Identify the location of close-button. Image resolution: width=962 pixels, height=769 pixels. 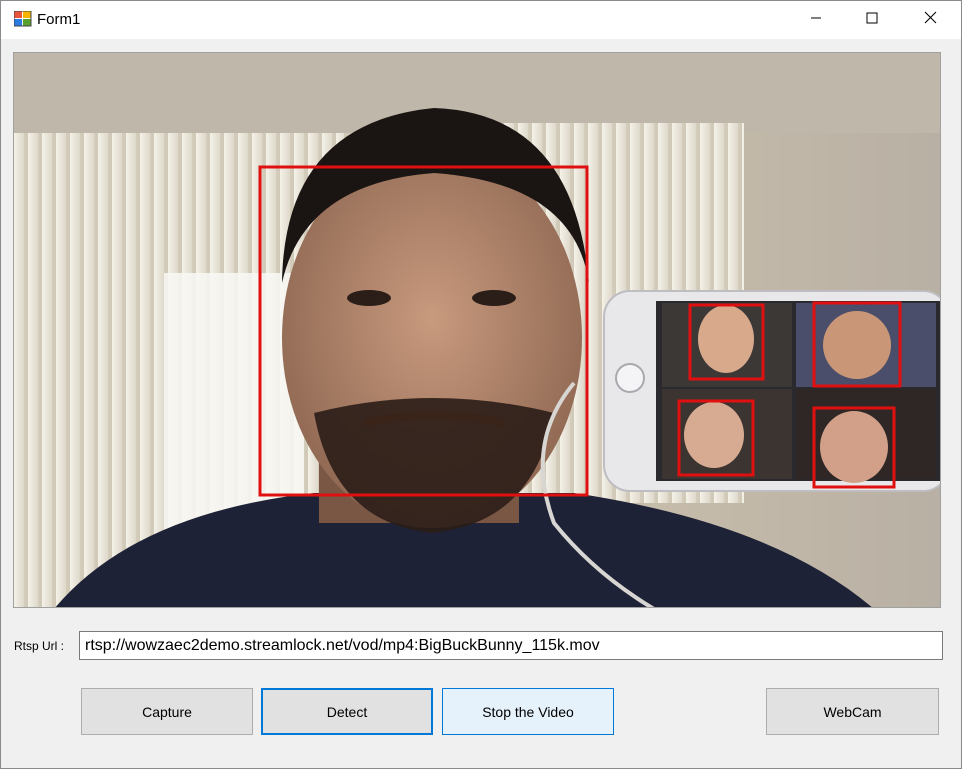
(930, 20).